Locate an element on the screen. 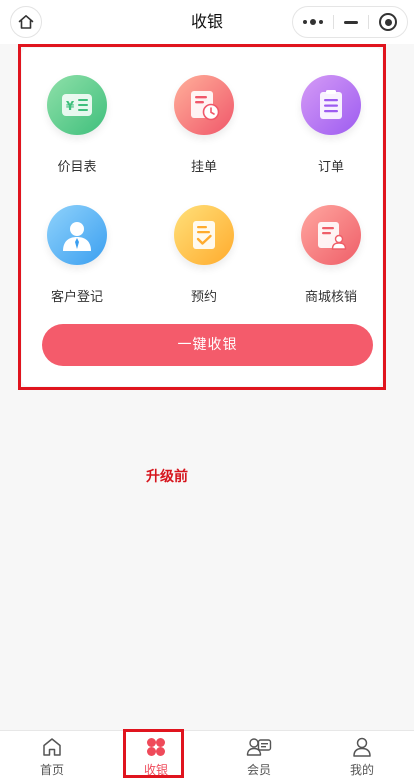 The width and height of the screenshot is (414, 780). cashier-grid-icon is located at coordinates (156, 747).